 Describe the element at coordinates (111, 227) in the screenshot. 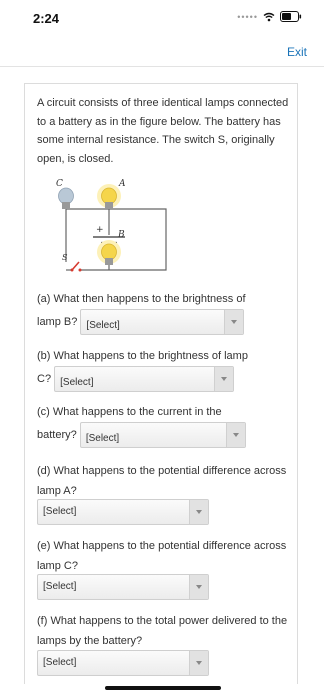

I see `circuit-figure: + S C A B` at that location.